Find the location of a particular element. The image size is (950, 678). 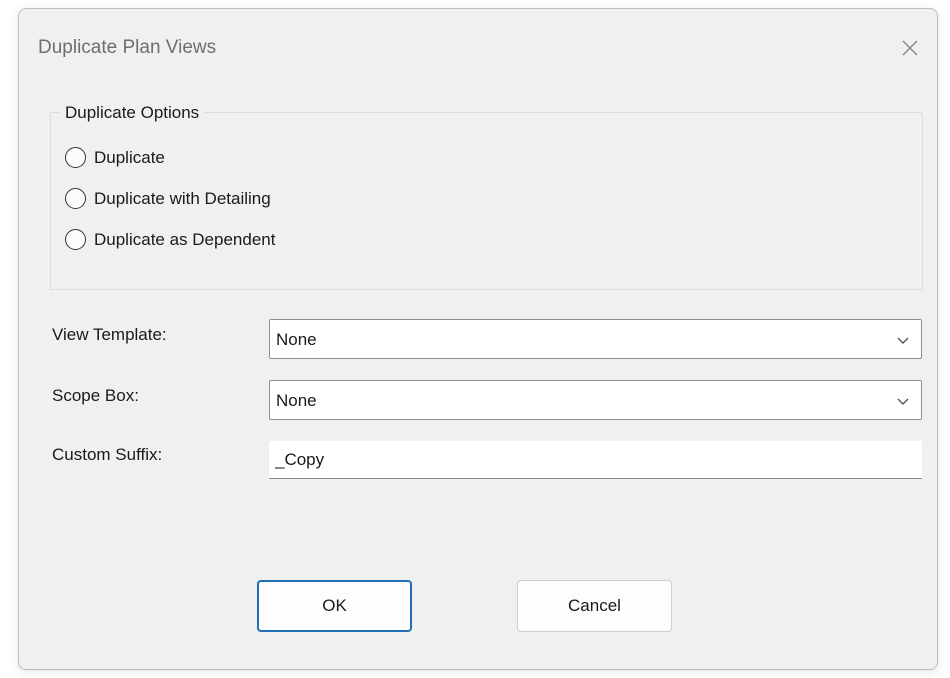

custom-suffix-label: Custom Suffix: is located at coordinates (107, 454).